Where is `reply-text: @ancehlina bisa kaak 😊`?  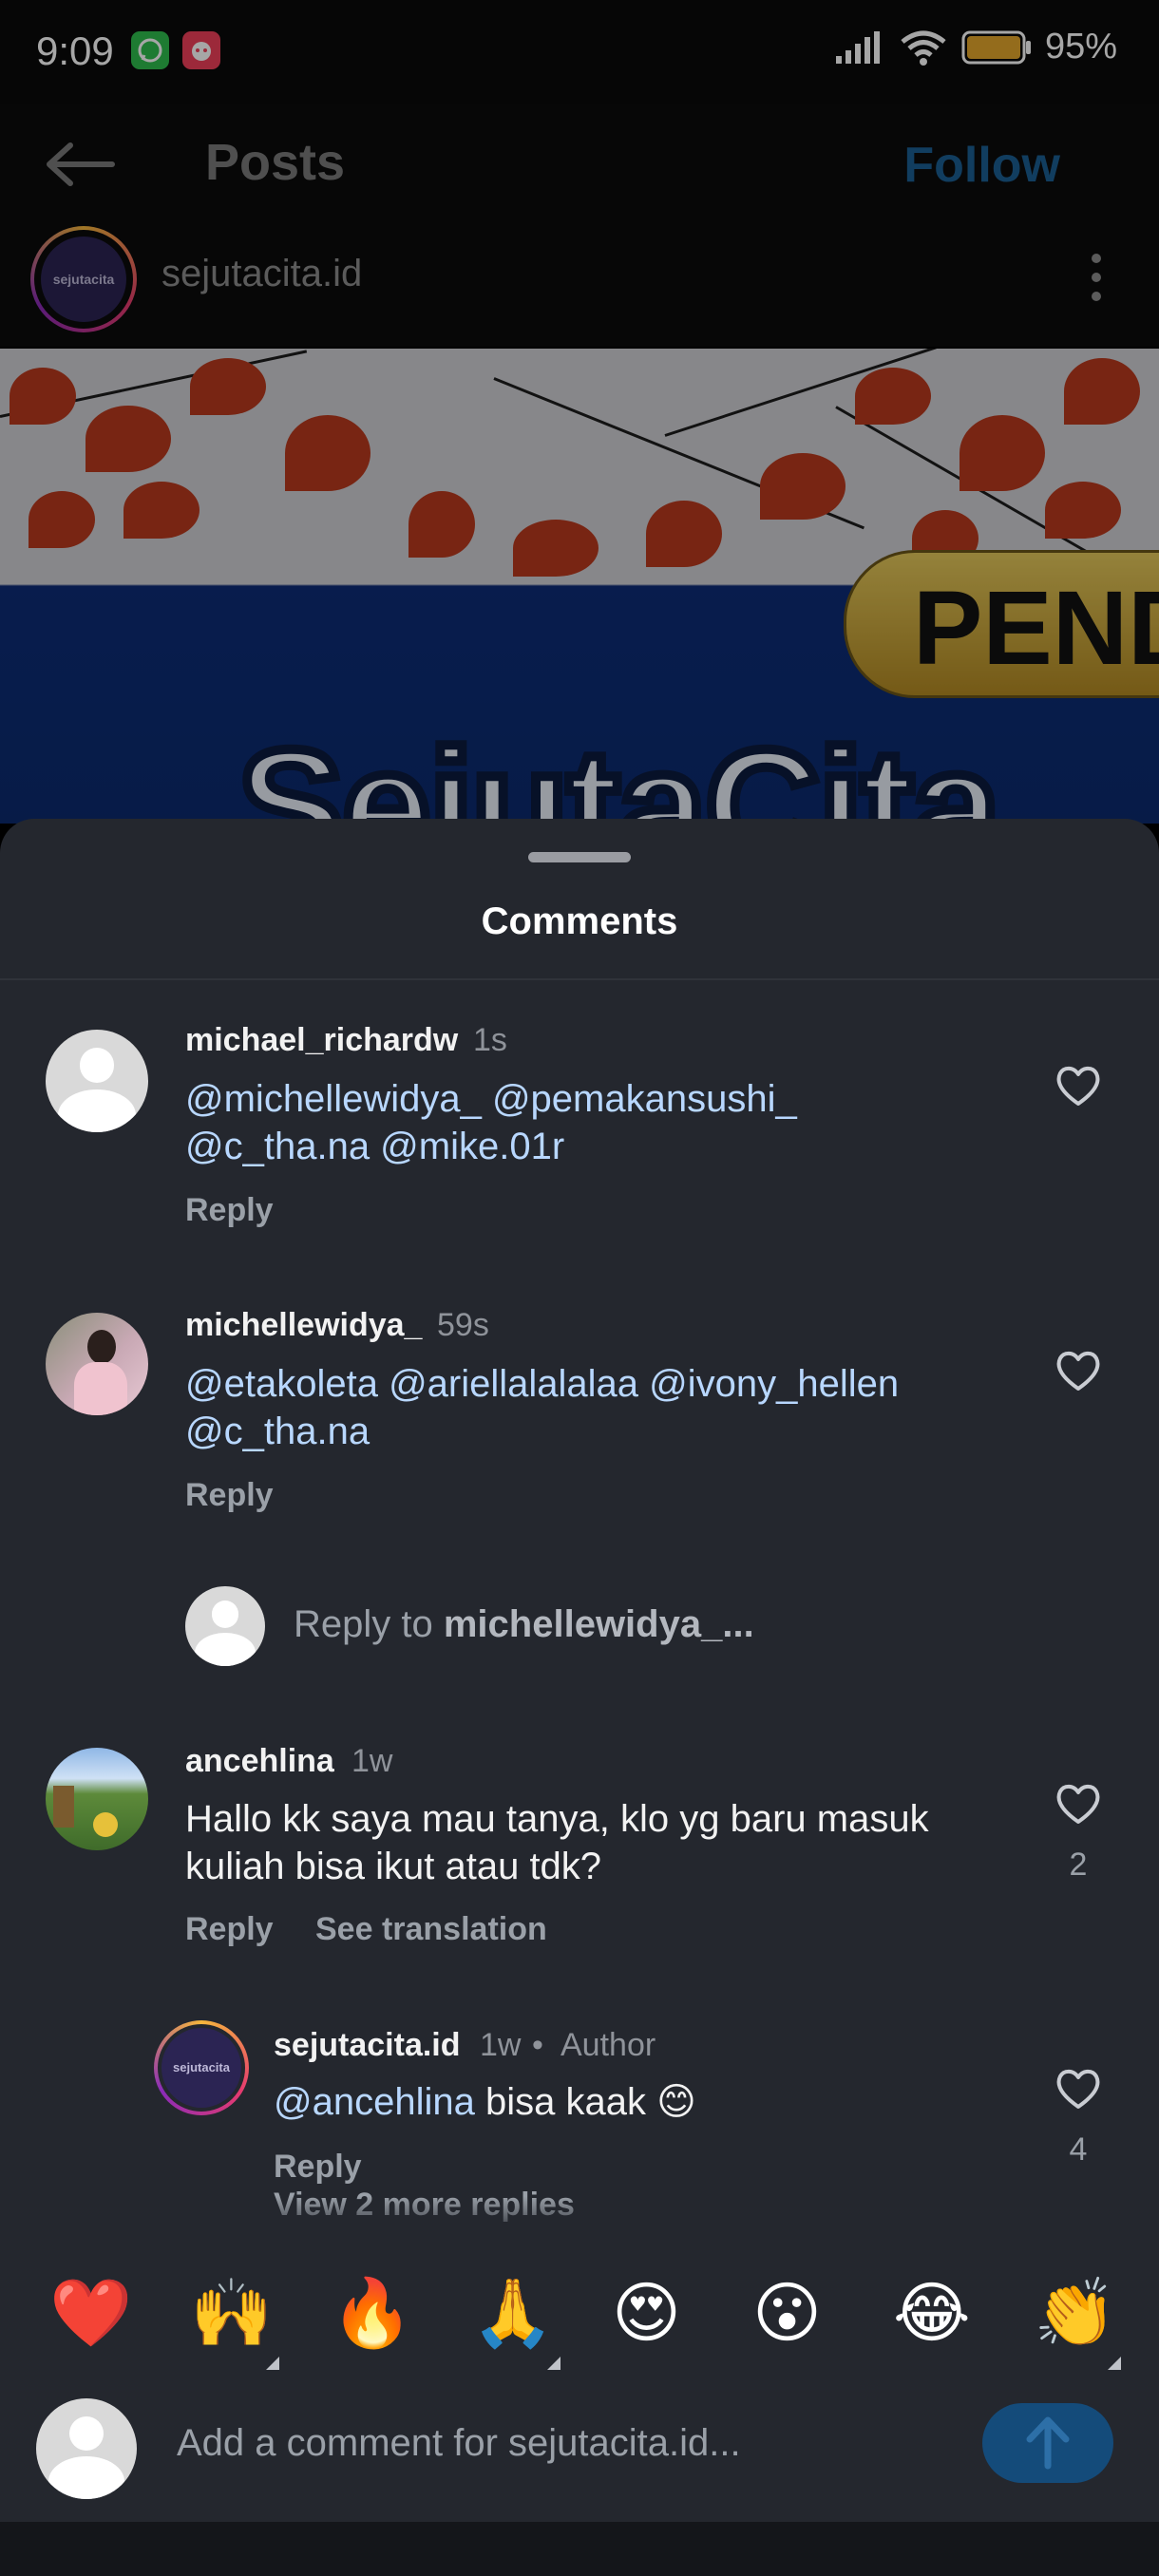
reply-text: @ancehlina bisa kaak 😊 is located at coordinates (485, 2102).